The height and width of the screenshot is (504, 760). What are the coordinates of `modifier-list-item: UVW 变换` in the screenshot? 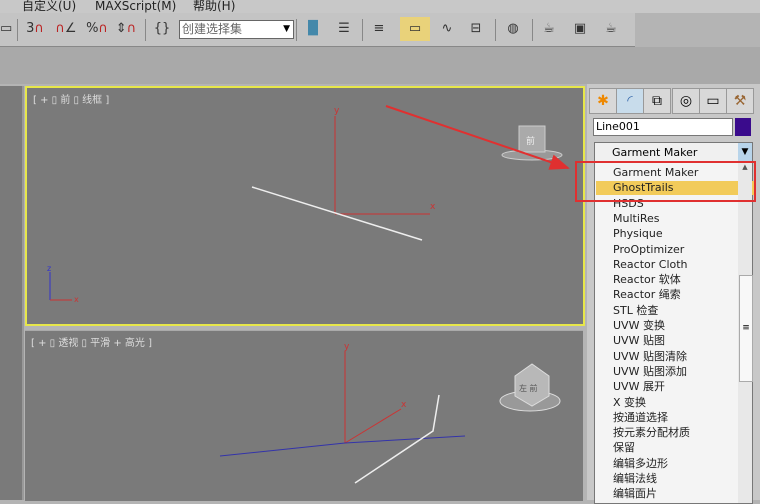 It's located at (675, 326).